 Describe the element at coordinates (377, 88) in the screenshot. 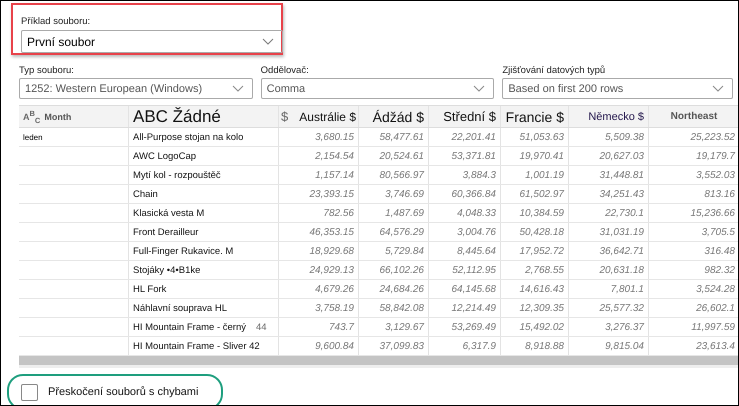

I see `option-dropdown: Comma` at that location.